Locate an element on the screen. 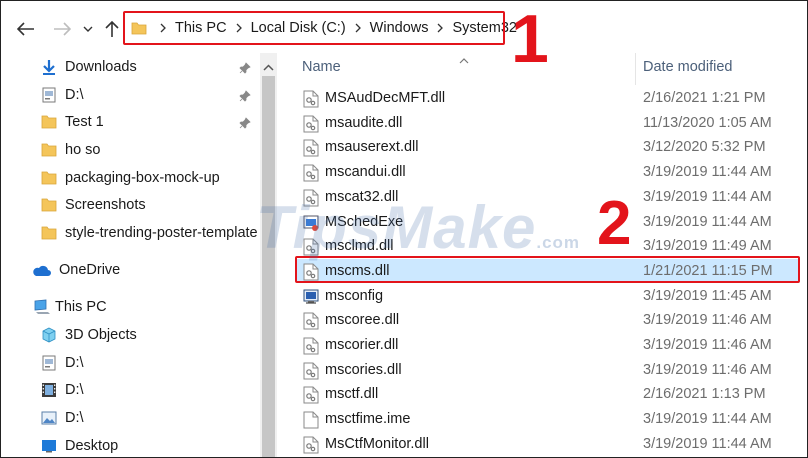 The width and height of the screenshot is (808, 458). sidebar-item-packaging-box-mock-up: packaging-box-mock-up is located at coordinates (130, 178).